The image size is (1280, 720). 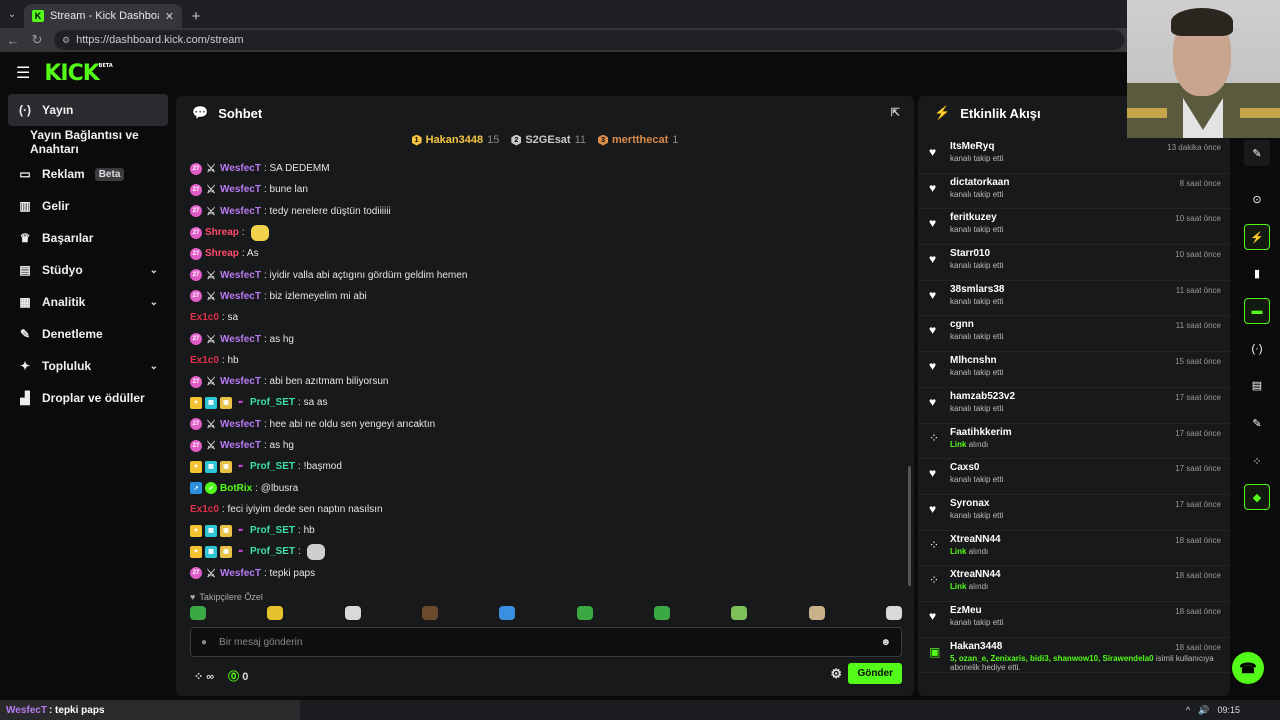 I want to click on new-tab-button: +, so click(x=196, y=16).